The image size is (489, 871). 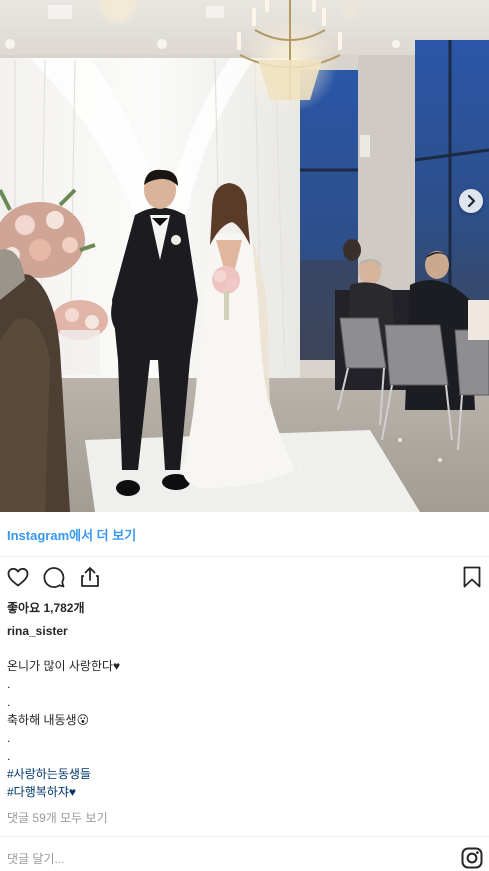 What do you see at coordinates (46, 607) in the screenshot?
I see `likes-count: 좋아요 1,782개` at bounding box center [46, 607].